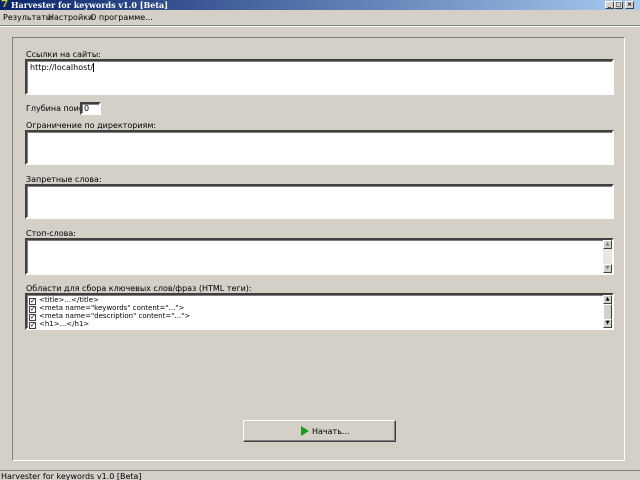  What do you see at coordinates (63, 54) in the screenshot?
I see `links-label: Ссылки на сайты:` at bounding box center [63, 54].